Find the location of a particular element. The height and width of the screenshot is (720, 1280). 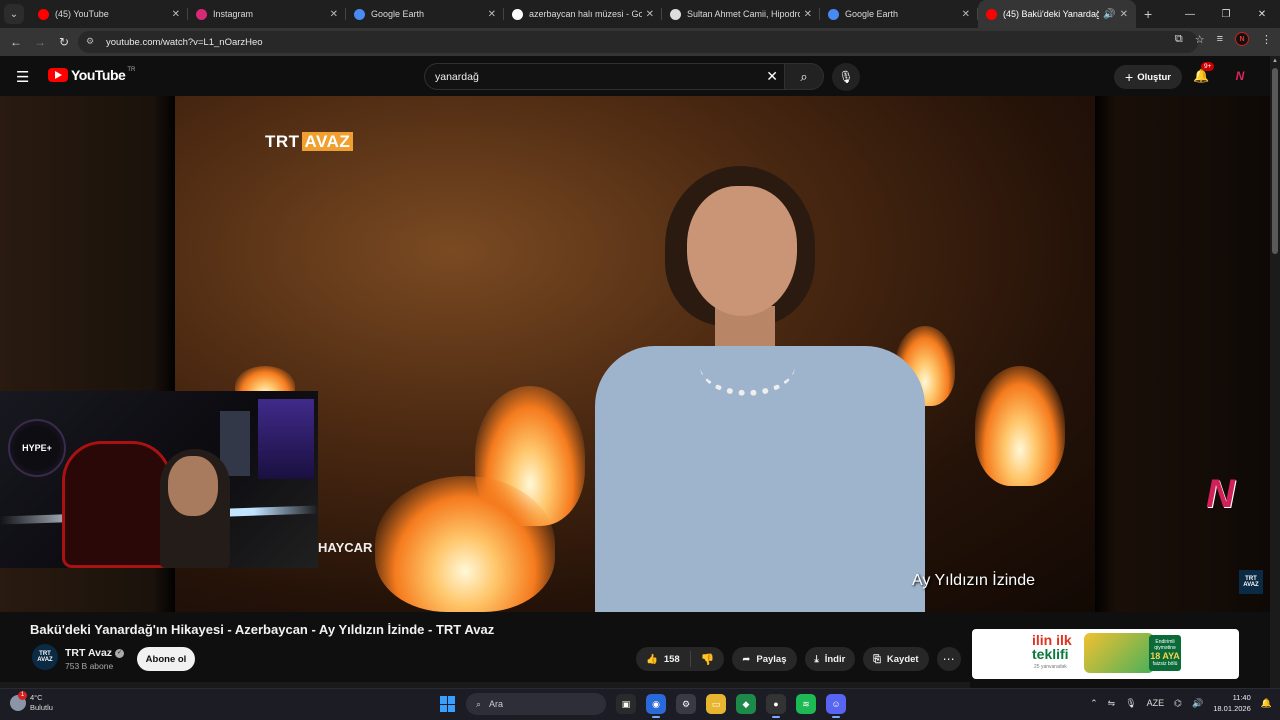

tab-google-search: azerbaycan halı müzesi - Goog ✕ is located at coordinates (583, 14).